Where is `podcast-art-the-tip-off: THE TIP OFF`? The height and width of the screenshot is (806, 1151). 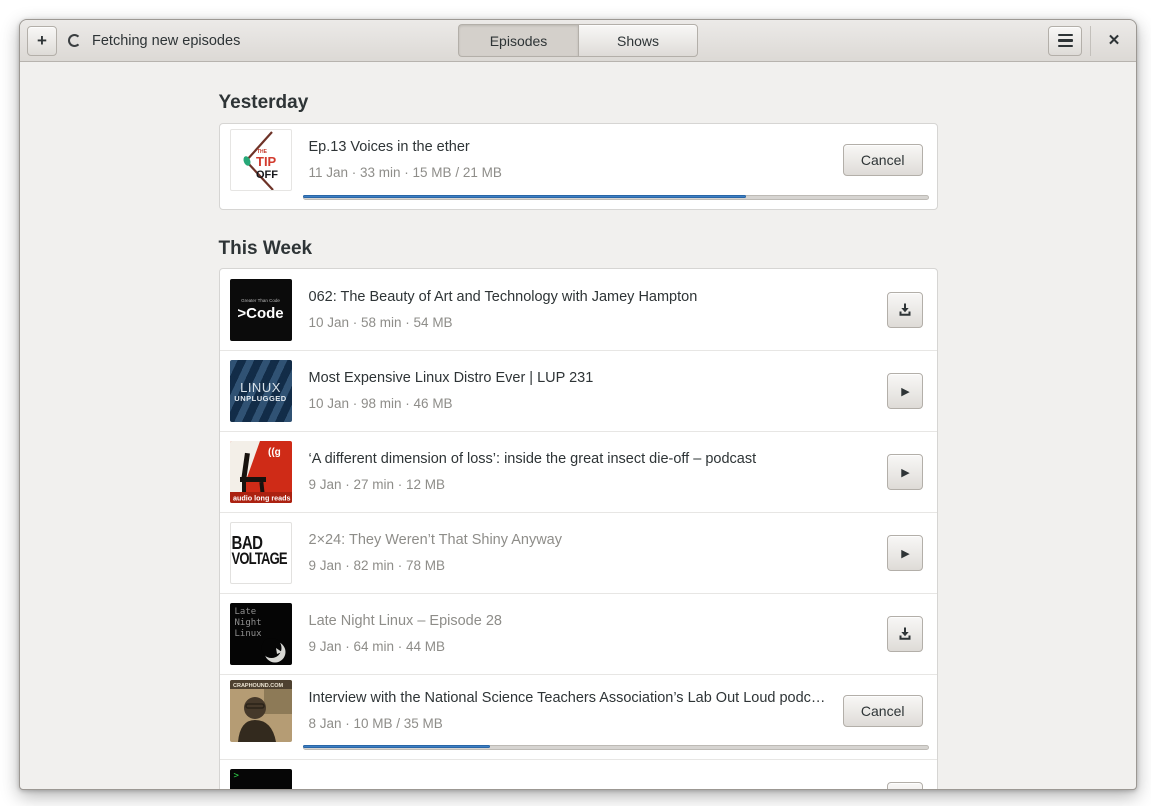 podcast-art-the-tip-off: THE TIP OFF is located at coordinates (260, 160).